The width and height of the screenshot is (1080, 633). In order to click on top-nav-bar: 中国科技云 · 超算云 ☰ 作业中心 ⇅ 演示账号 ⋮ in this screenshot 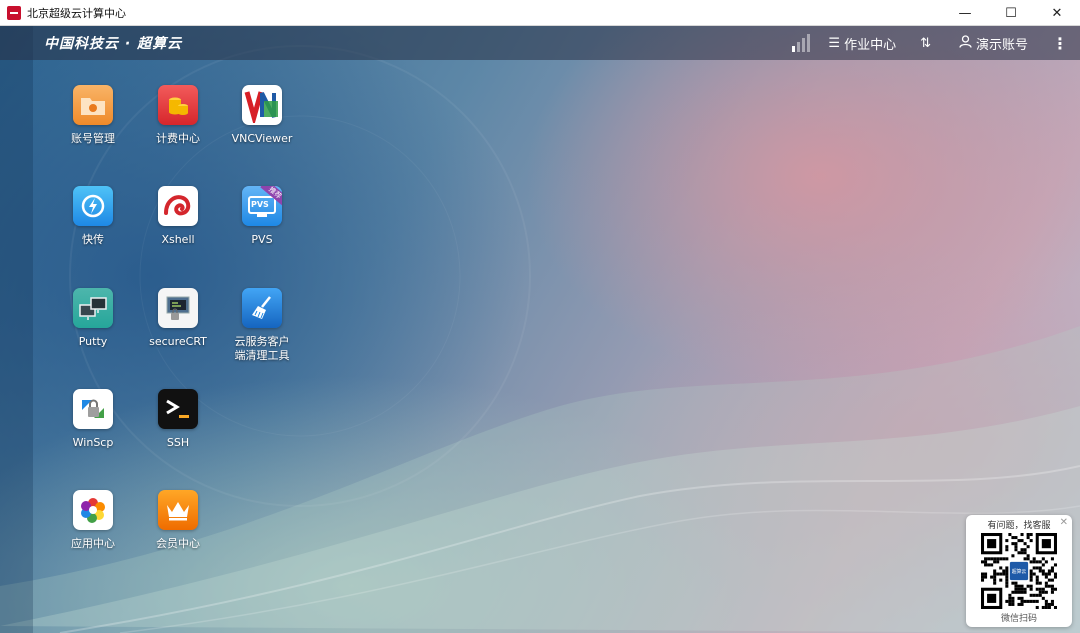, I will do `click(540, 43)`.